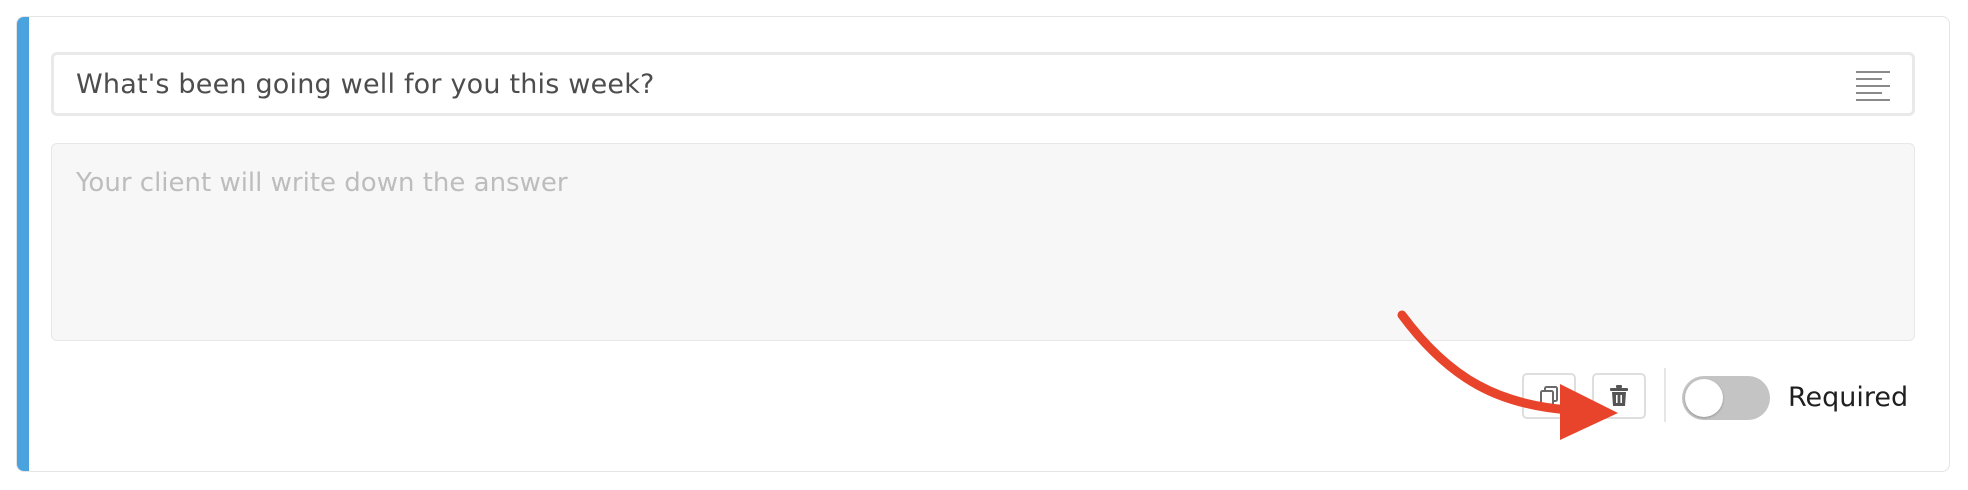  Describe the element at coordinates (322, 183) in the screenshot. I see `answer-placeholder: Your client will write down the answer` at that location.